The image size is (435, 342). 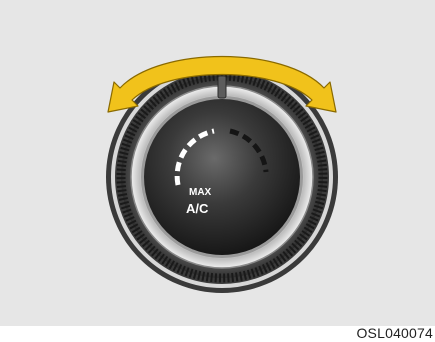 I want to click on knob-label-max: MAX, so click(x=200, y=192).